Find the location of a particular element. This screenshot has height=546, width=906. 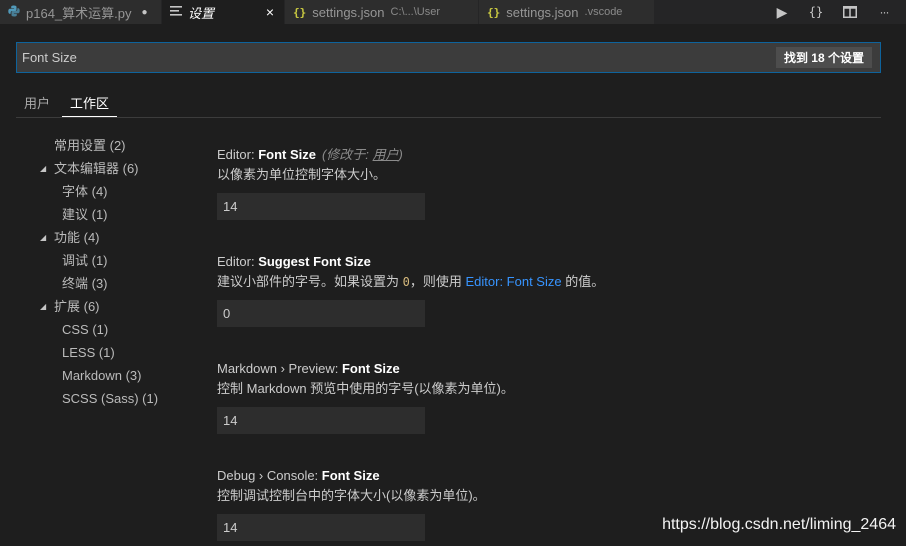

toc-item-commonly-used: 常用设置 (2) is located at coordinates (115, 145).